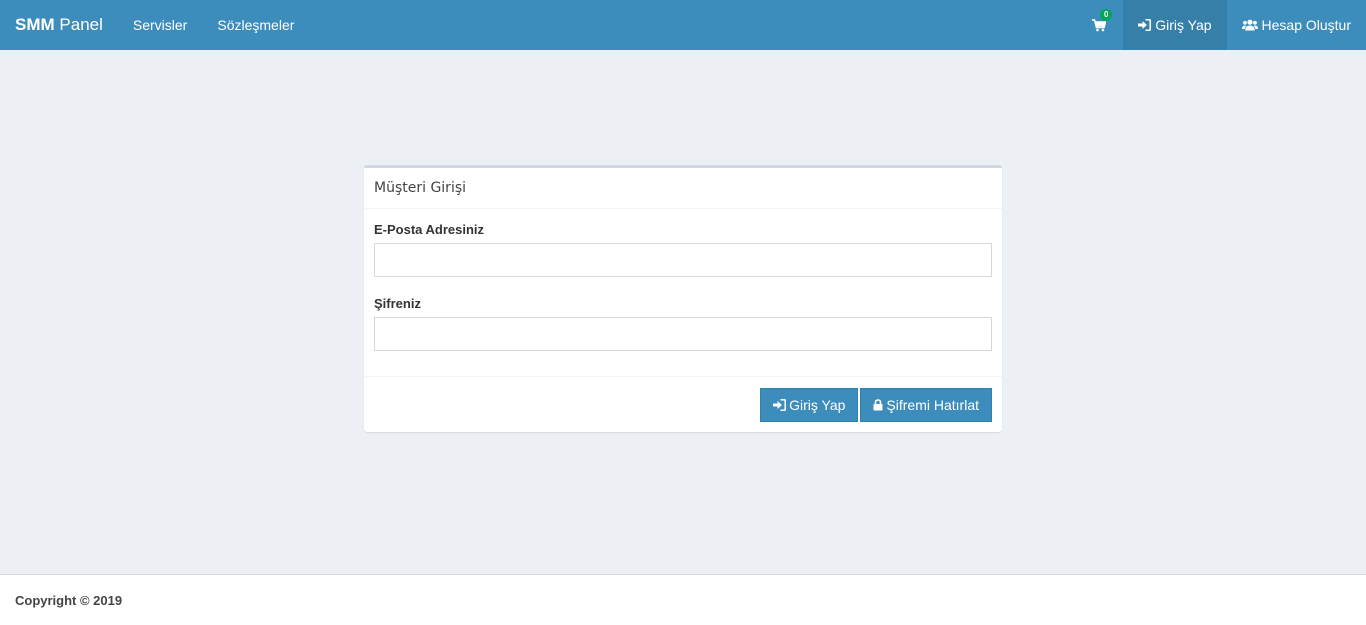  I want to click on panel-body: E-Posta Adresiniz Şifreniz, so click(683, 280).